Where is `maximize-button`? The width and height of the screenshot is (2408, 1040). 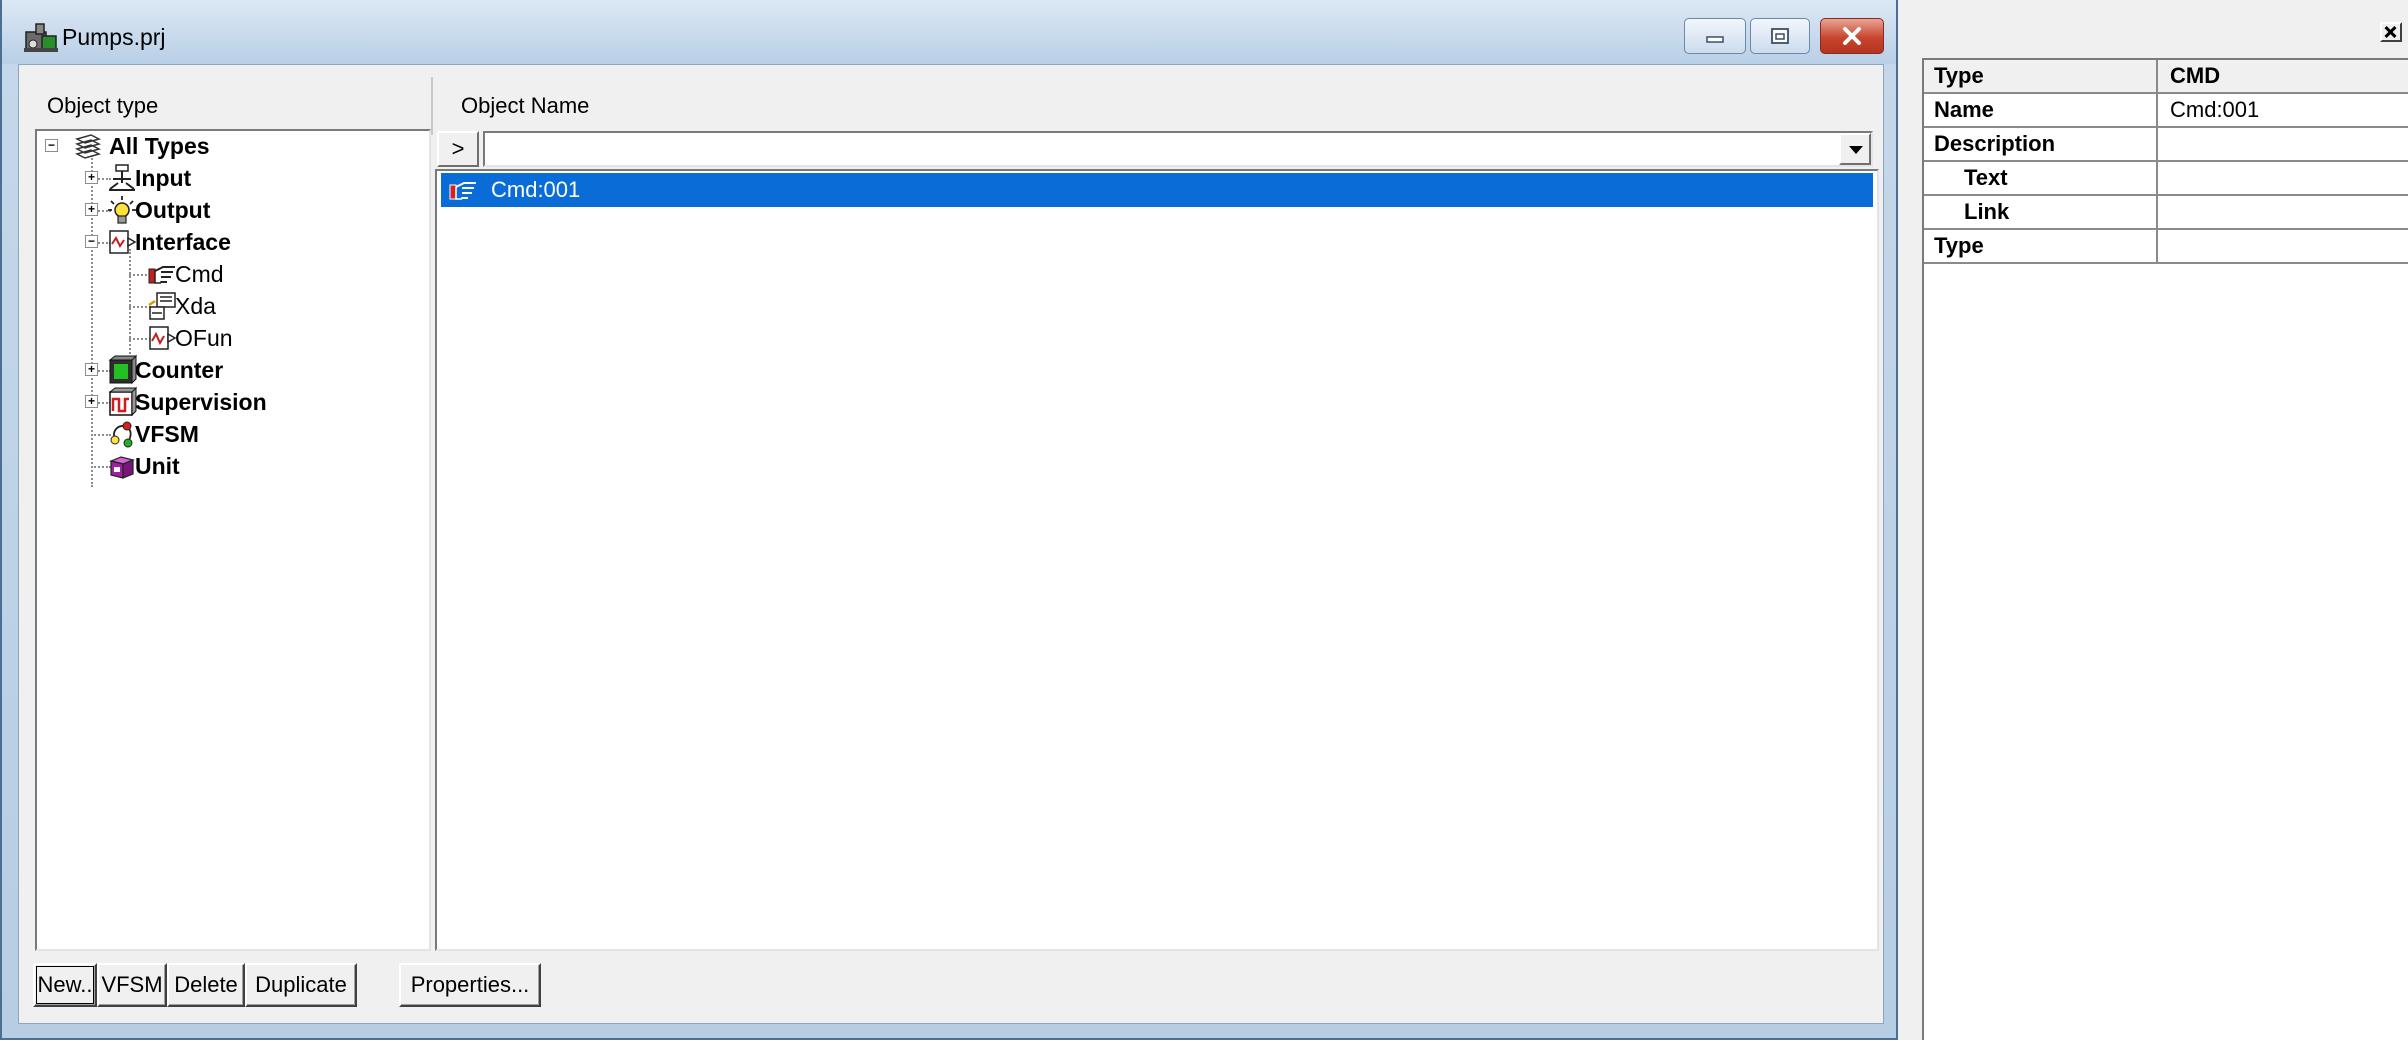 maximize-button is located at coordinates (1780, 36).